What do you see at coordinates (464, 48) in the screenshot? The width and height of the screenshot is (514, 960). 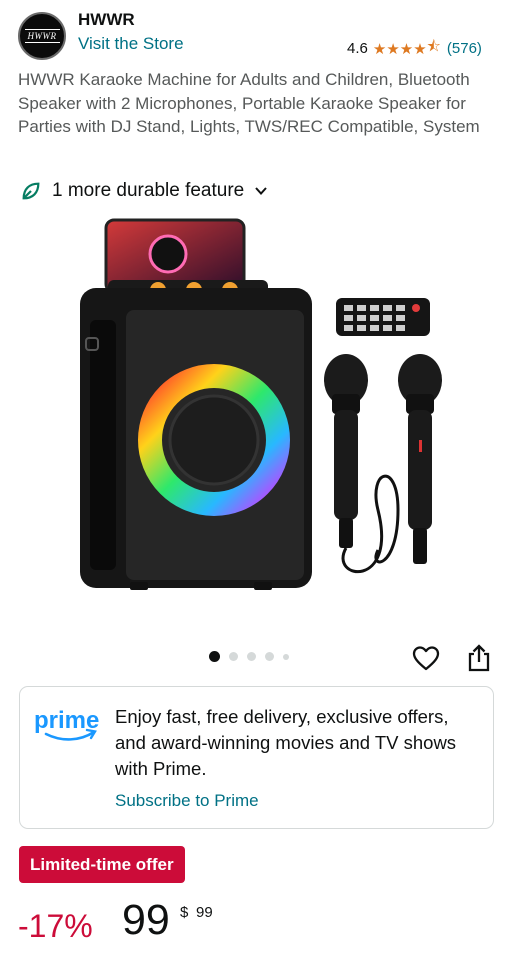 I see `review-count-link: (576)` at bounding box center [464, 48].